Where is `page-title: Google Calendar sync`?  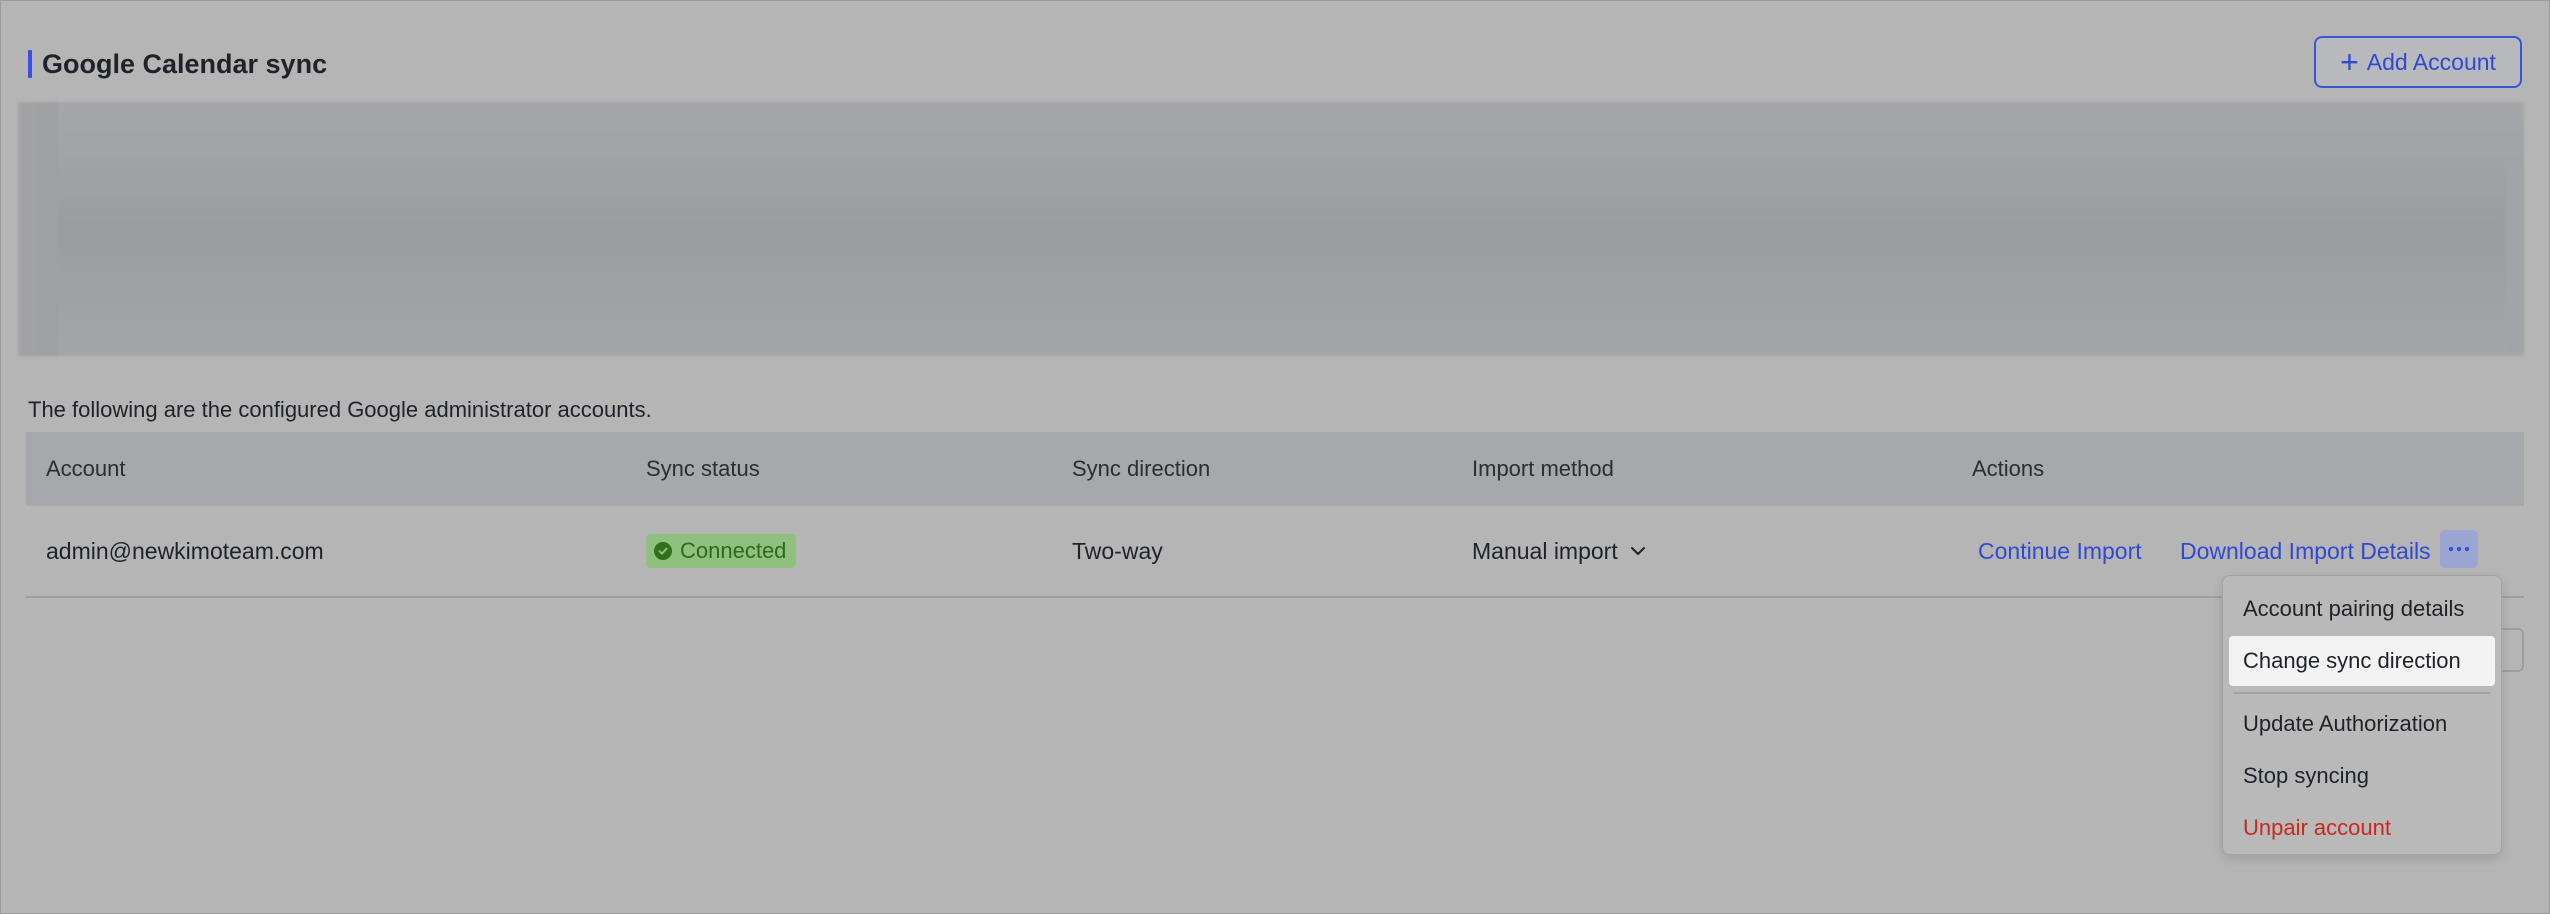
page-title: Google Calendar sync is located at coordinates (185, 63).